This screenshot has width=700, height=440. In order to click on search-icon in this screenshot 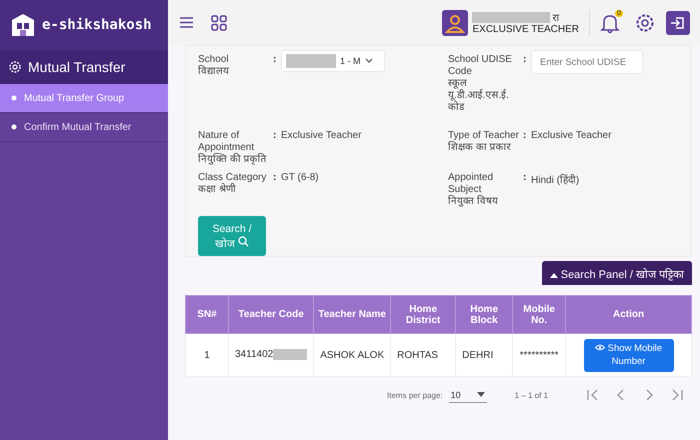, I will do `click(243, 241)`.